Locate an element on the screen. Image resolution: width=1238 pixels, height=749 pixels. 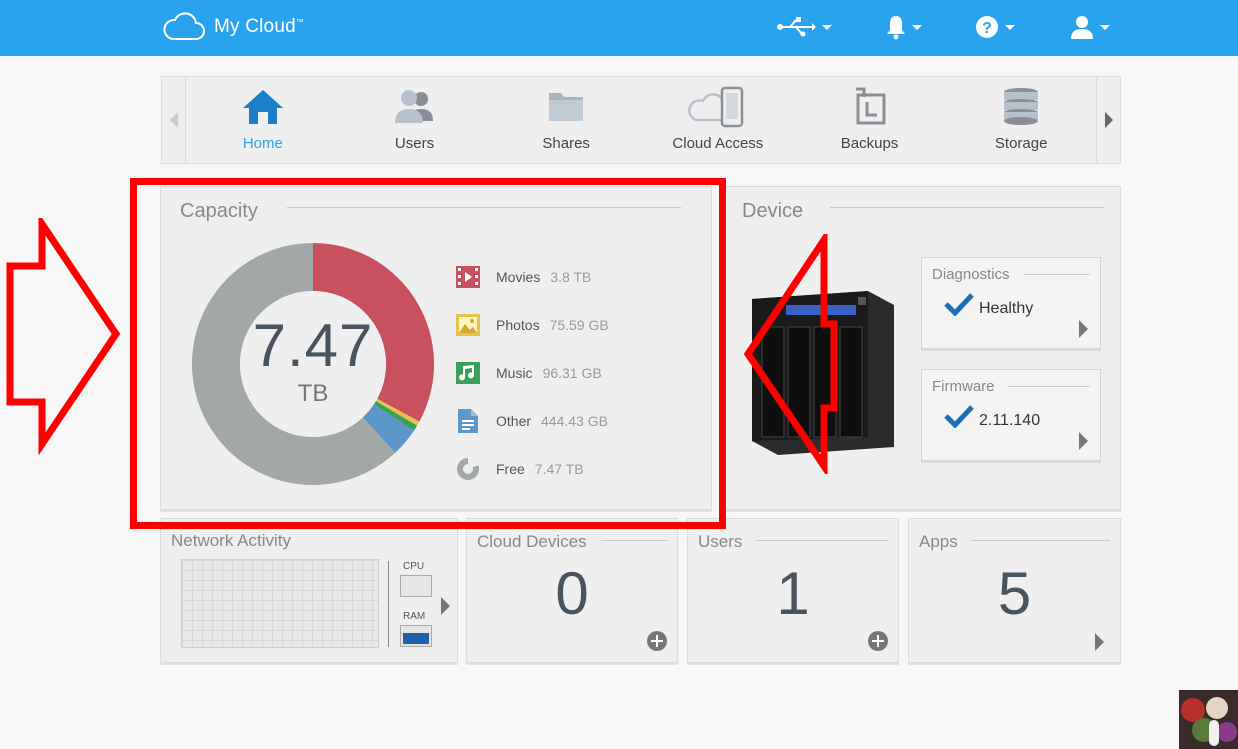
photos-icon is located at coordinates (468, 325).